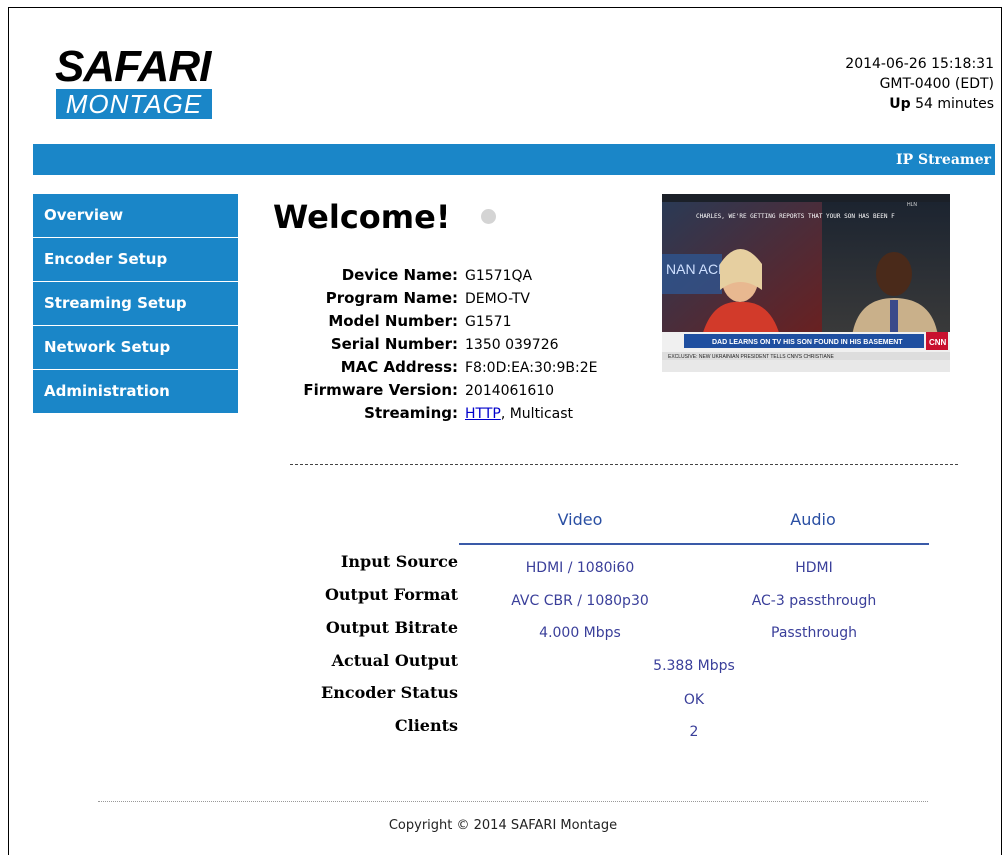 This screenshot has width=1006, height=855. Describe the element at coordinates (938, 342) in the screenshot. I see `network-logo-text: CNN` at that location.